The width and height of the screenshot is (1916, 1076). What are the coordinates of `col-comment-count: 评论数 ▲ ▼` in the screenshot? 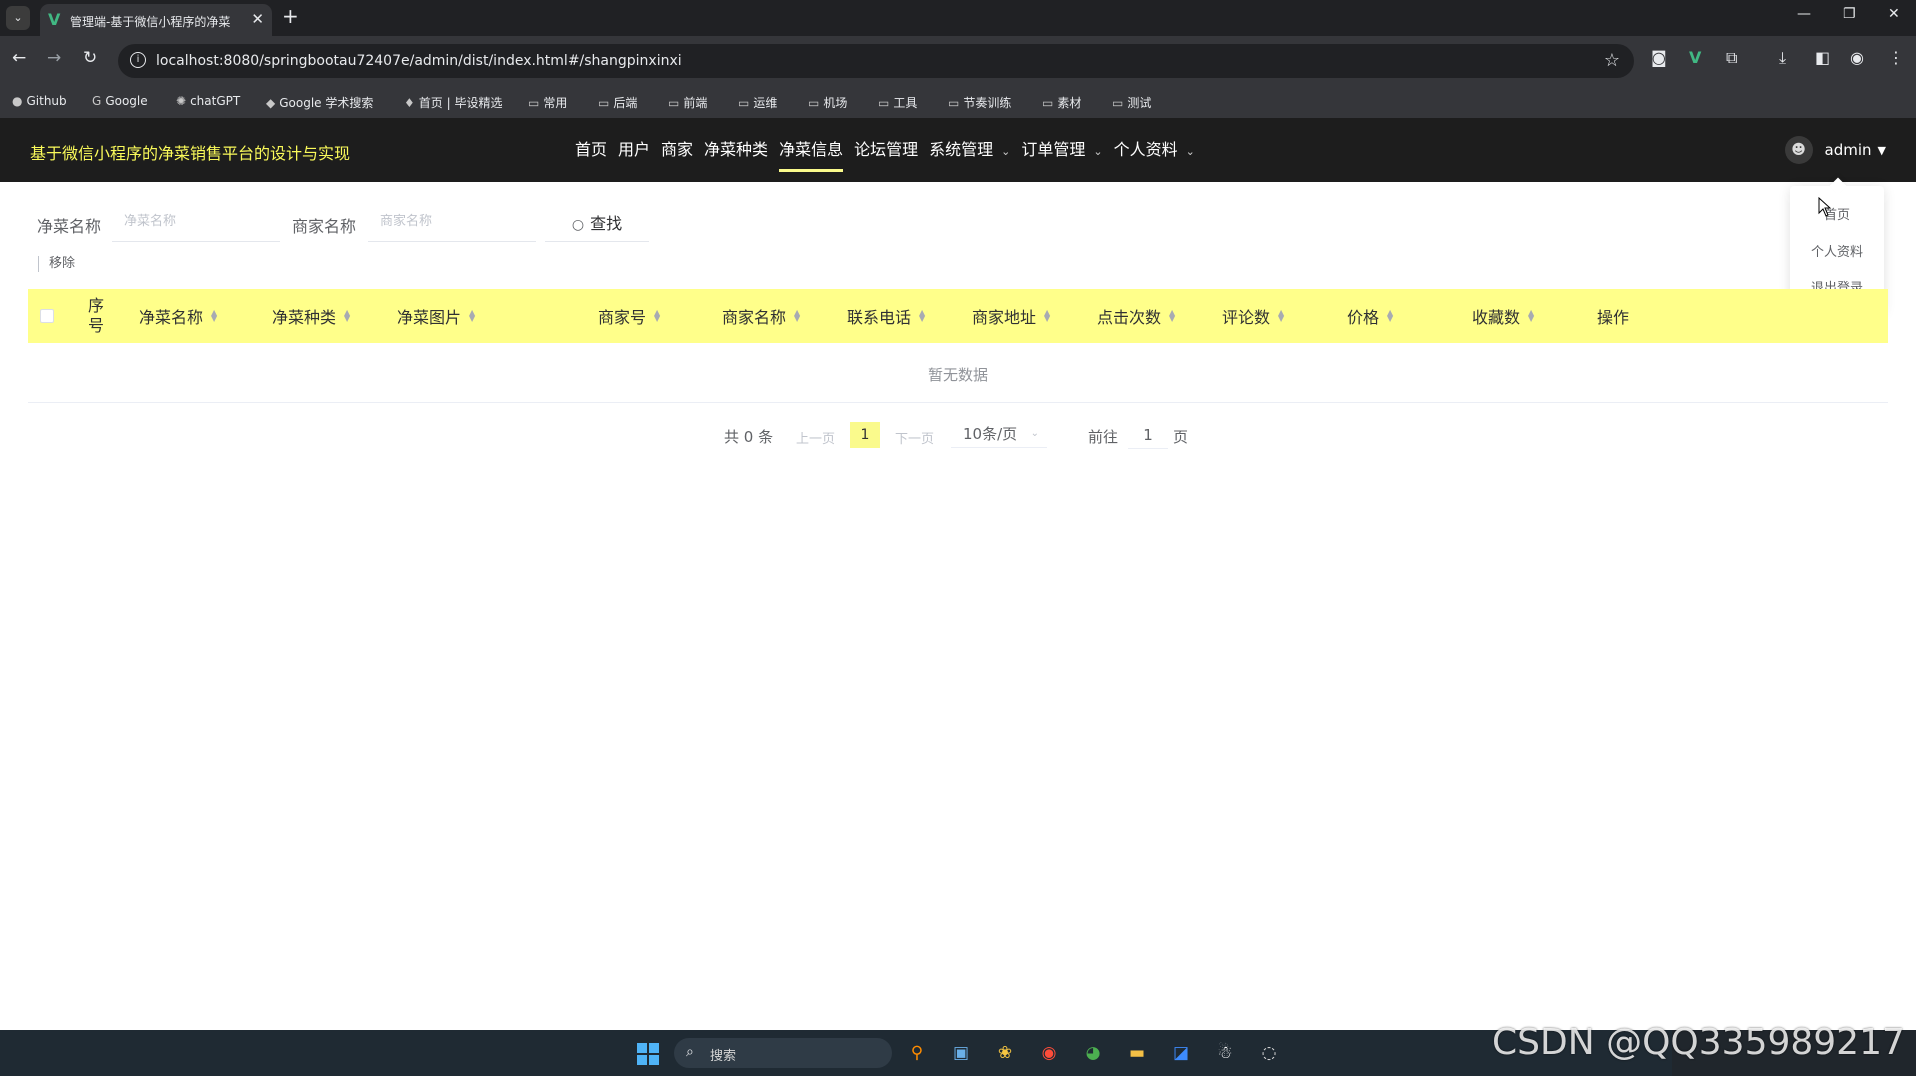 It's located at (1254, 316).